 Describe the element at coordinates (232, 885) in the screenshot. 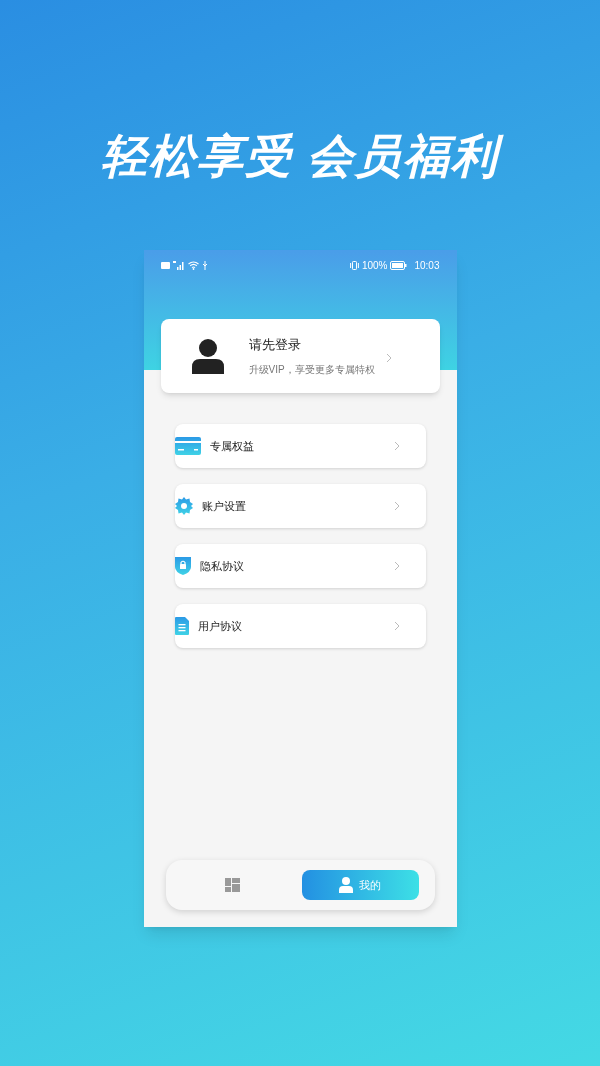

I see `dashboard-icon` at that location.